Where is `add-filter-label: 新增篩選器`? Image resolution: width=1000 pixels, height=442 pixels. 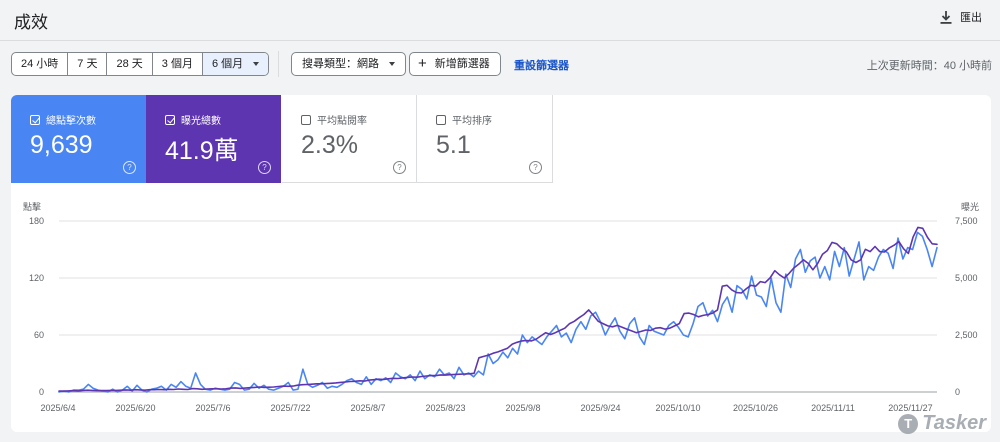
add-filter-label: 新增篩選器 is located at coordinates (462, 64).